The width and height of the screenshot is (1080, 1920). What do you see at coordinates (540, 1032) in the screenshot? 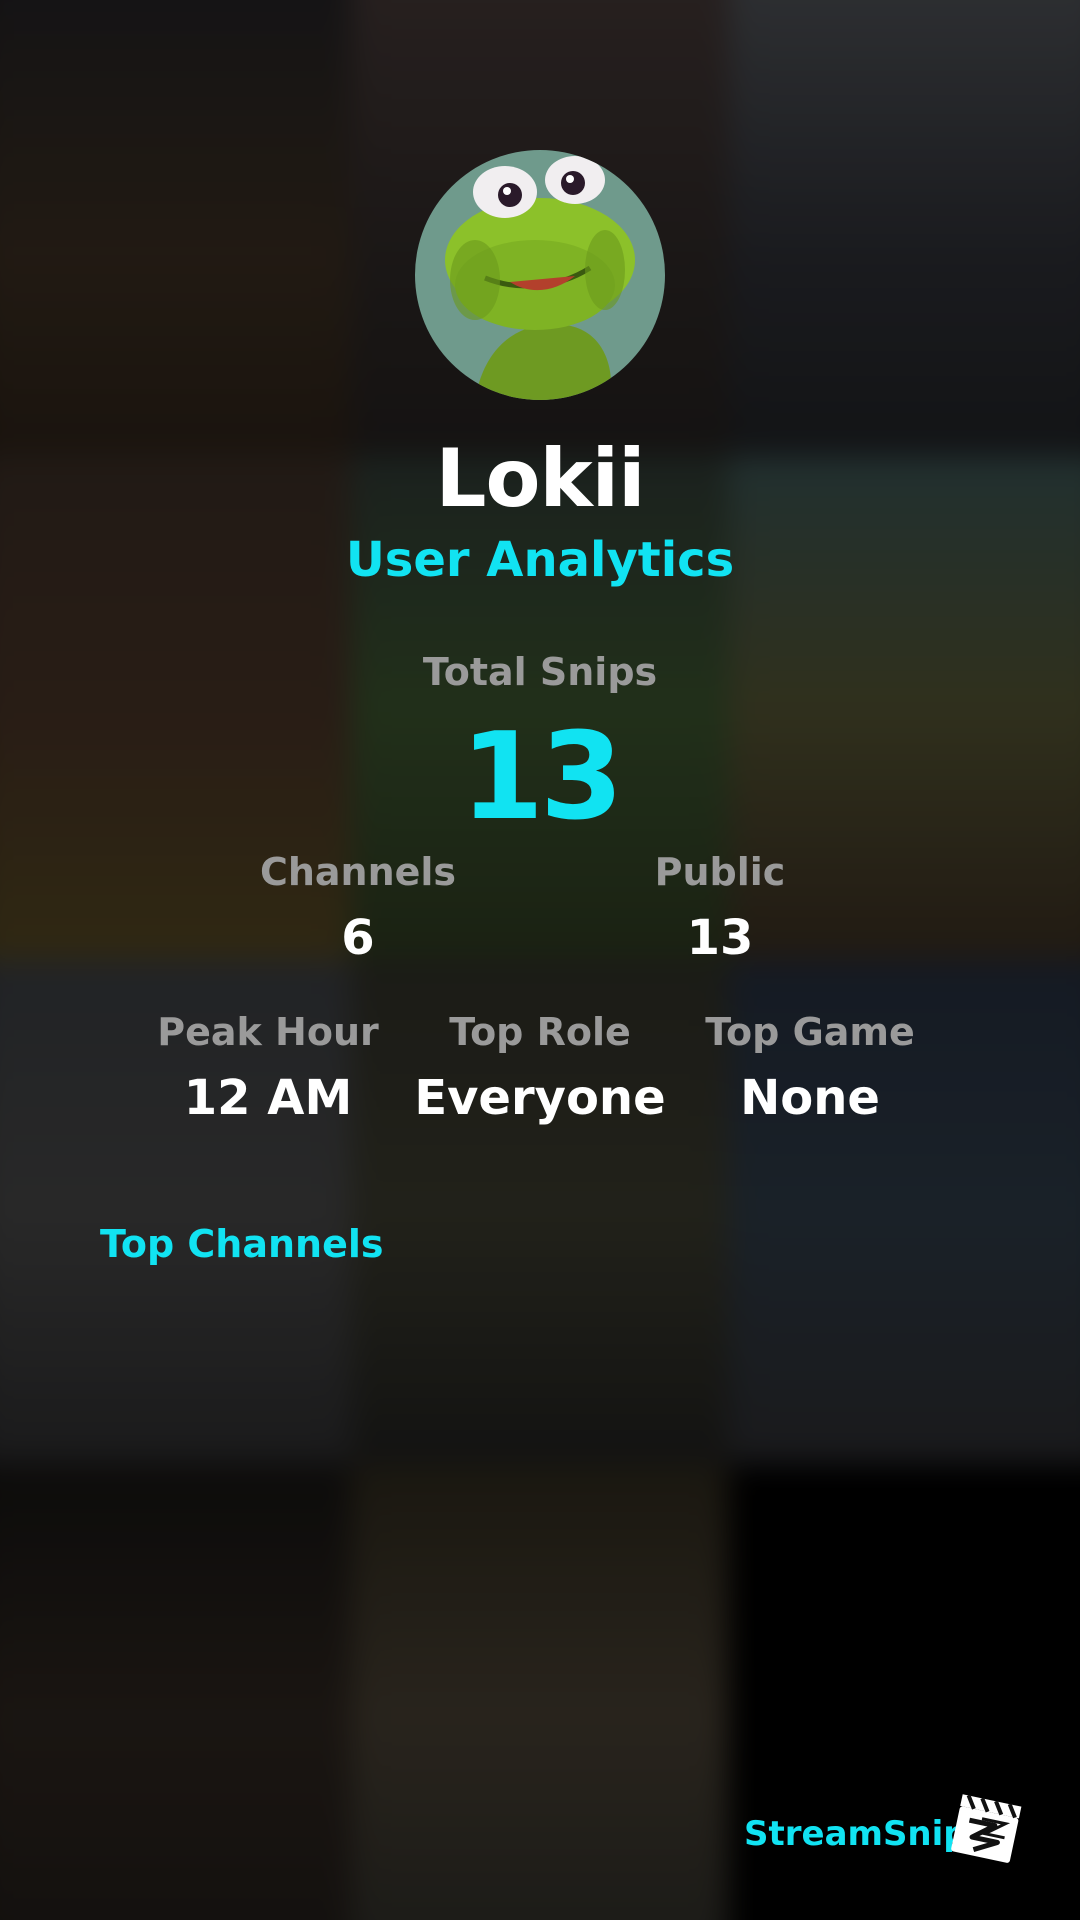
I see `top-role-label: Top Role` at bounding box center [540, 1032].